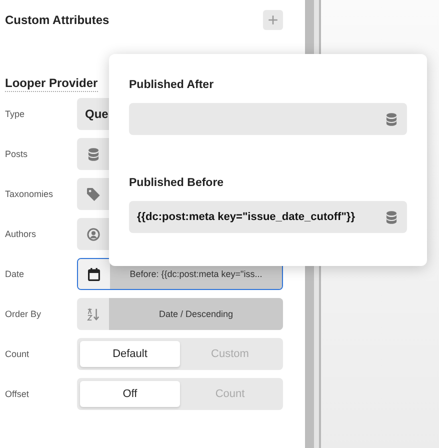 This screenshot has width=439, height=448. I want to click on section-title: Custom Attributes, so click(57, 20).